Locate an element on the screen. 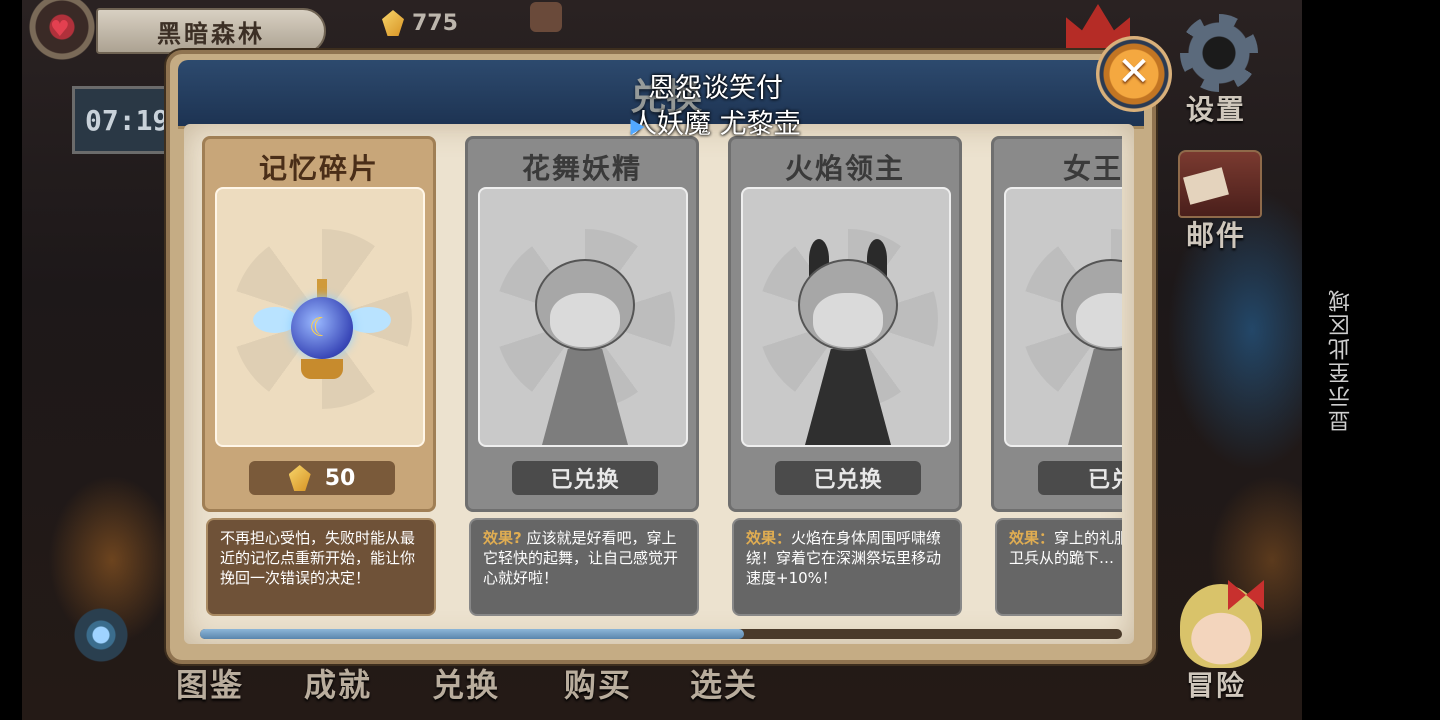 This screenshot has height=720, width=1440. description-text: 不再担心受怕，失败时能从最近的记忆点重新开始，能让你挽回一次错误的决定！ is located at coordinates (318, 558).